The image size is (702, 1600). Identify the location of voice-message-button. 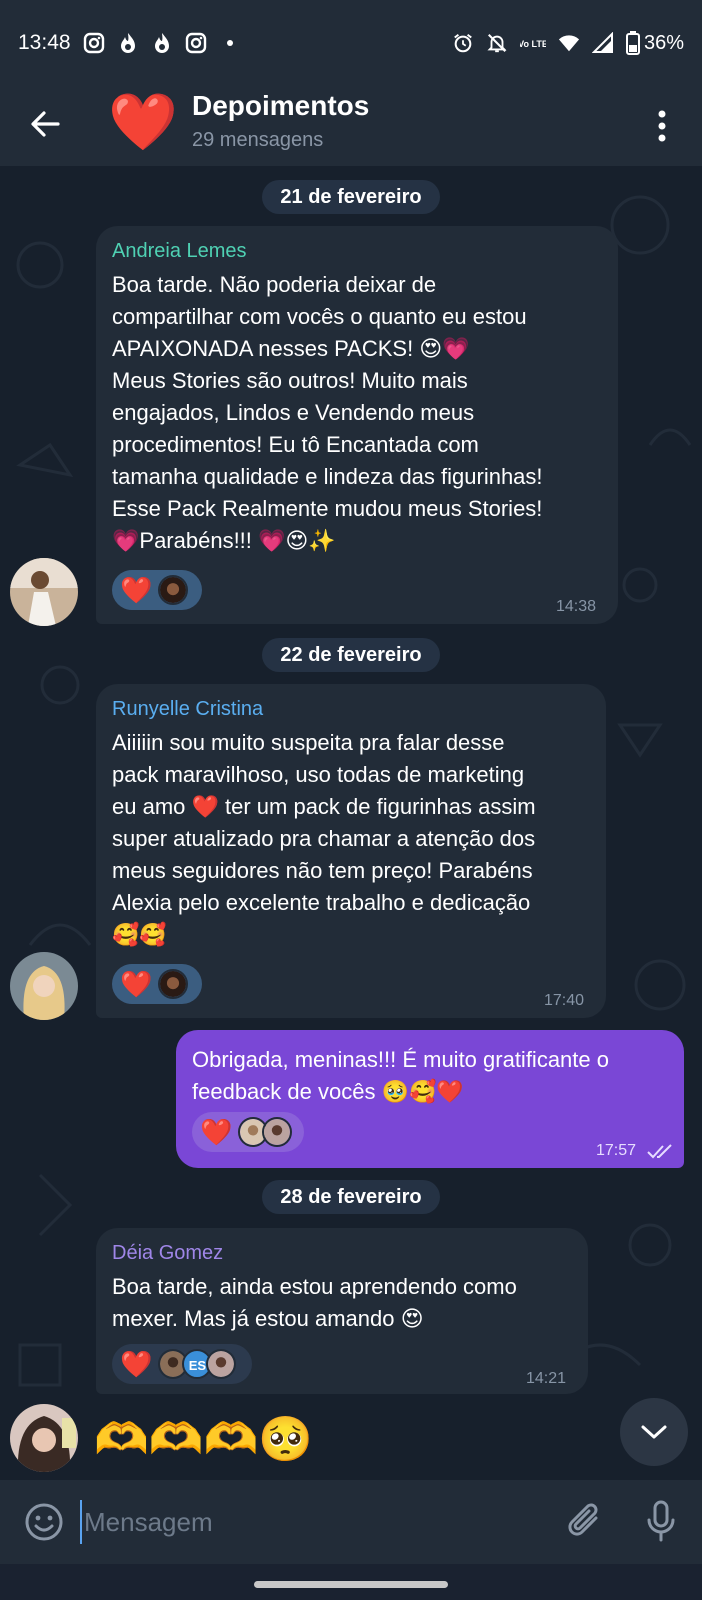
(661, 1522).